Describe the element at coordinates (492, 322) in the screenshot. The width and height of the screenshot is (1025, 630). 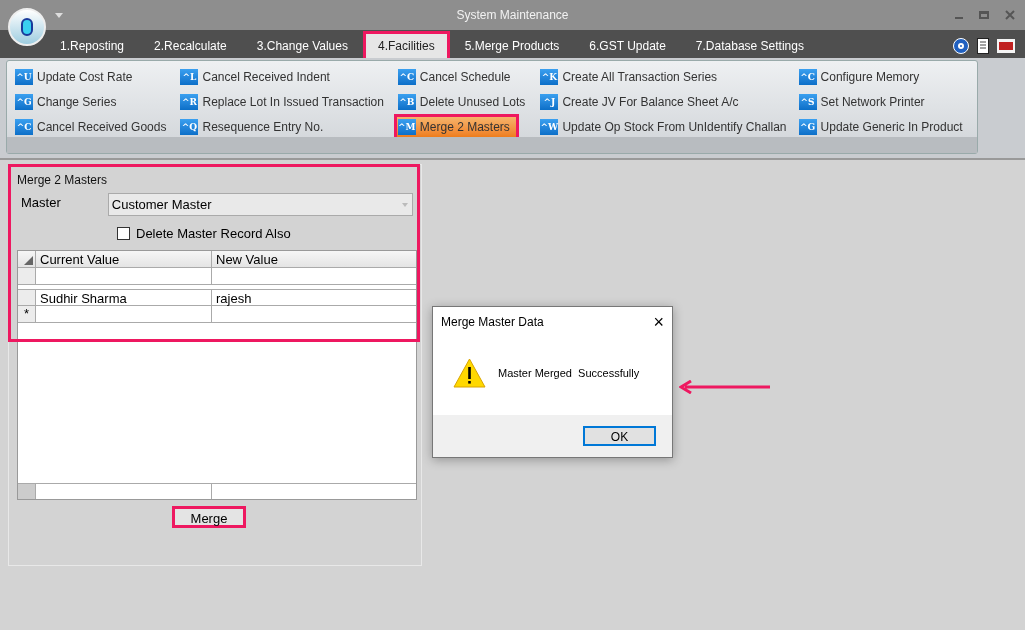
I see `dialog-title: Merge Master Data` at that location.